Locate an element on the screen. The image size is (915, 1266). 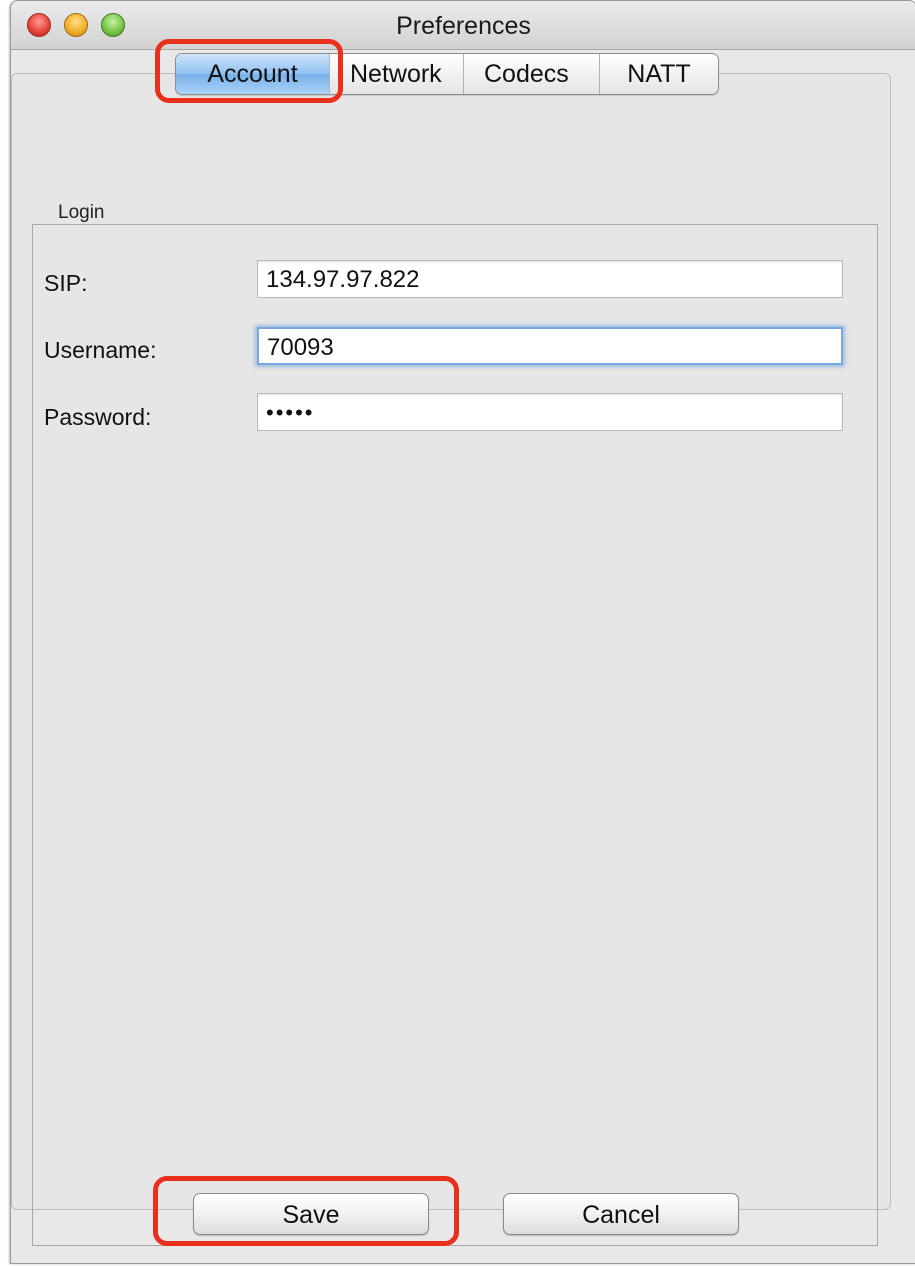
account-tab-highlight is located at coordinates (249, 71).